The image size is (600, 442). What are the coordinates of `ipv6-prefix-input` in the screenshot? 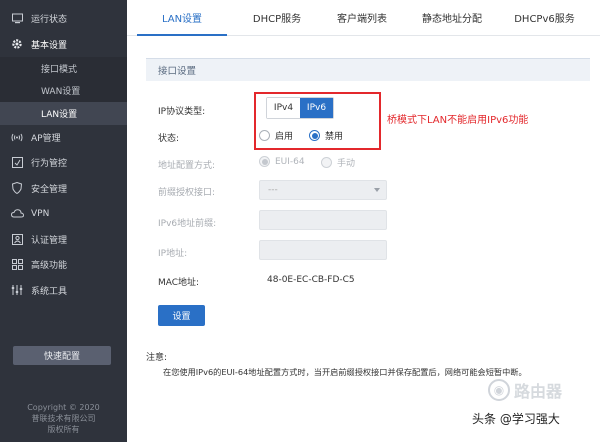 It's located at (323, 220).